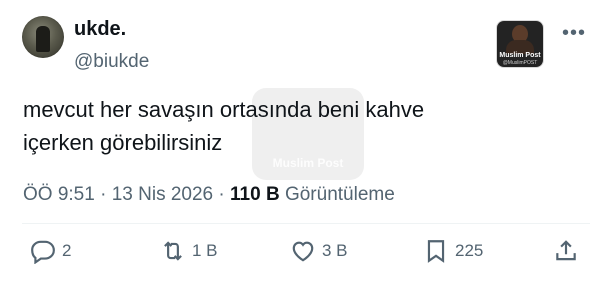 The image size is (612, 291). What do you see at coordinates (469, 250) in the screenshot?
I see `bookmark-count: 225` at bounding box center [469, 250].